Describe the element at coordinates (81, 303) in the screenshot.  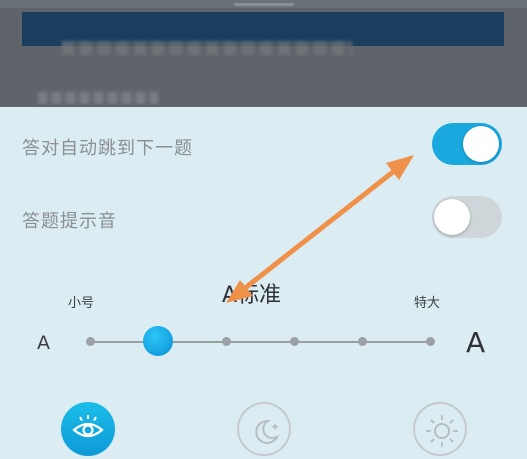
I see `font-size-small-label: 小号` at that location.